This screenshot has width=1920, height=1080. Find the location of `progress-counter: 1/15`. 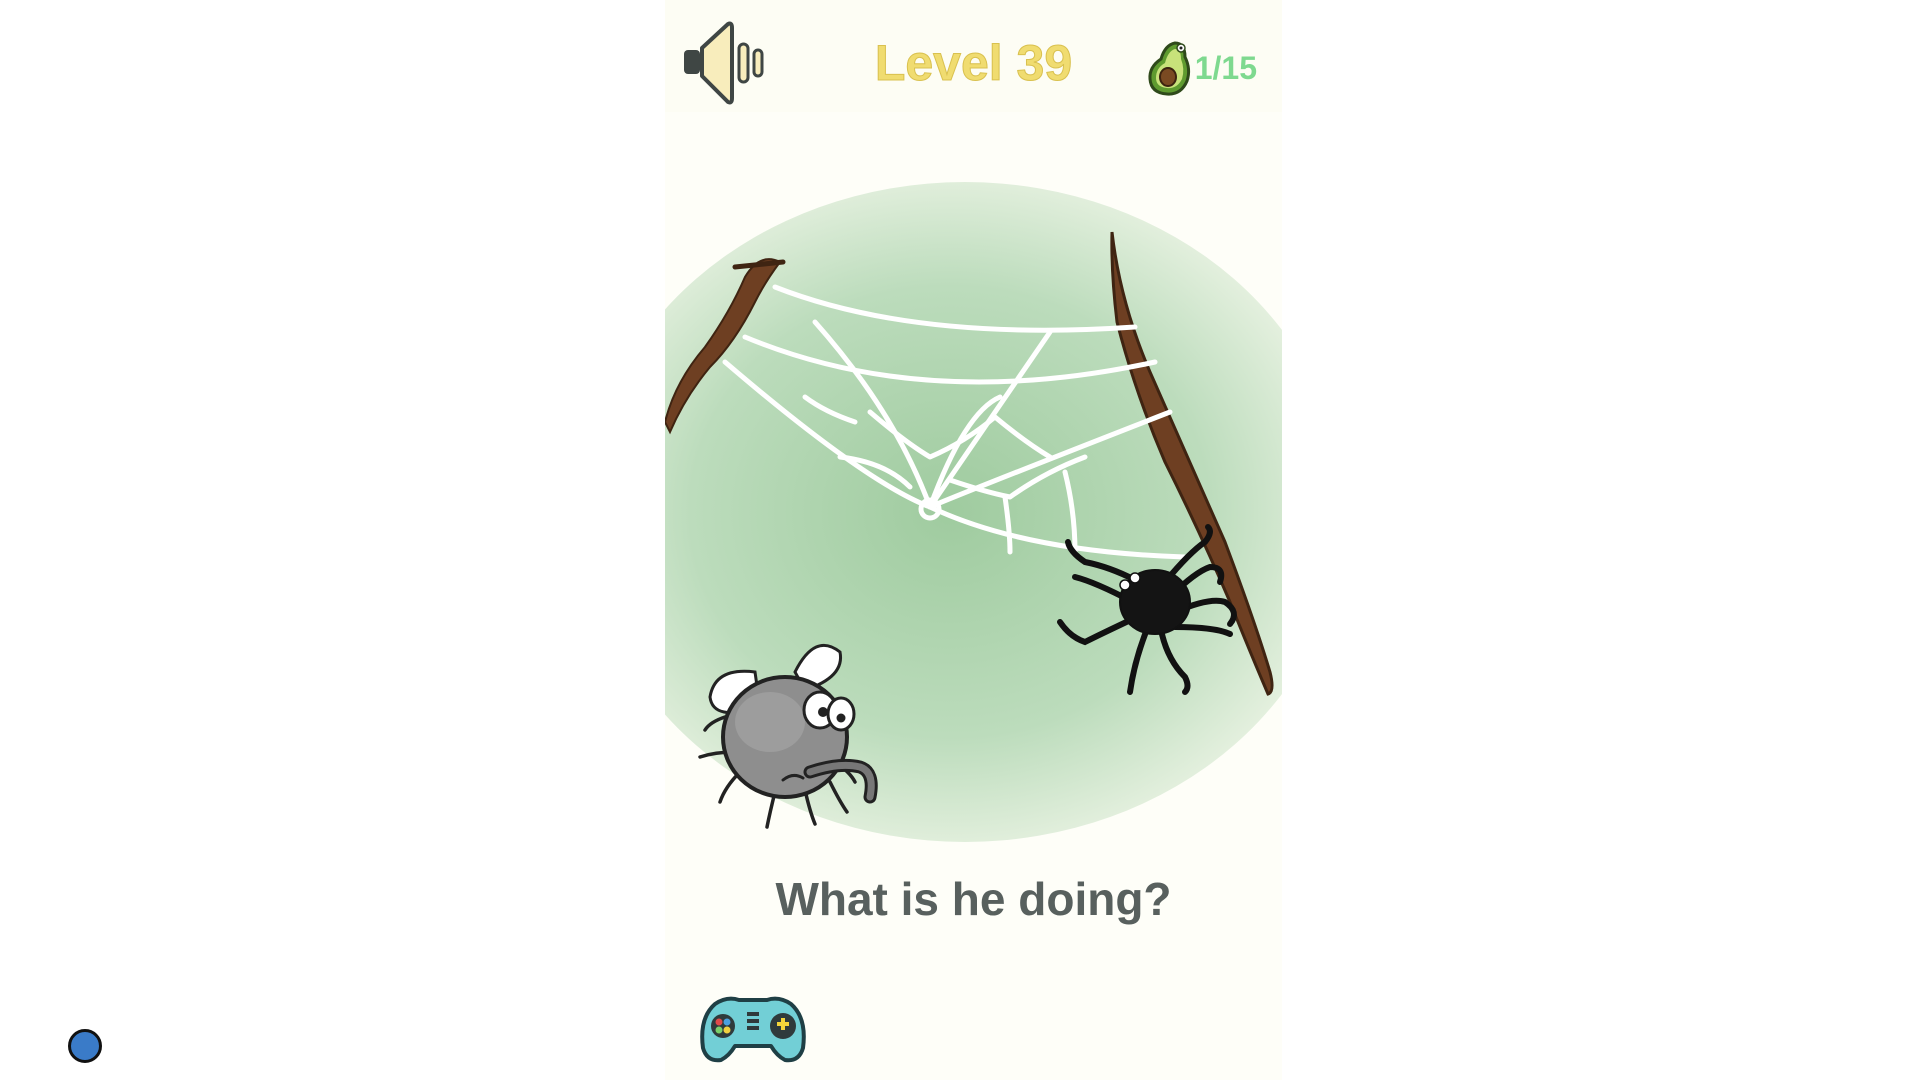

progress-counter: 1/15 is located at coordinates (1201, 68).